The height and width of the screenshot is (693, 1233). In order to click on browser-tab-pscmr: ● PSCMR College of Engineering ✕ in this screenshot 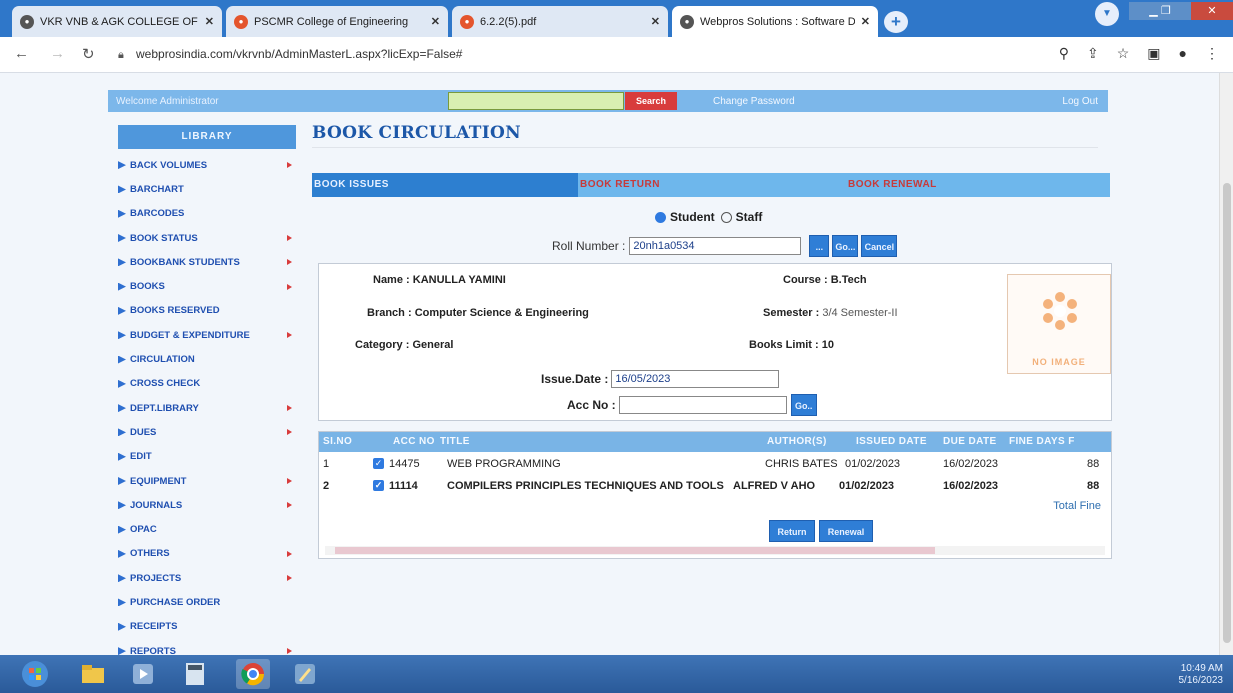, I will do `click(337, 21)`.